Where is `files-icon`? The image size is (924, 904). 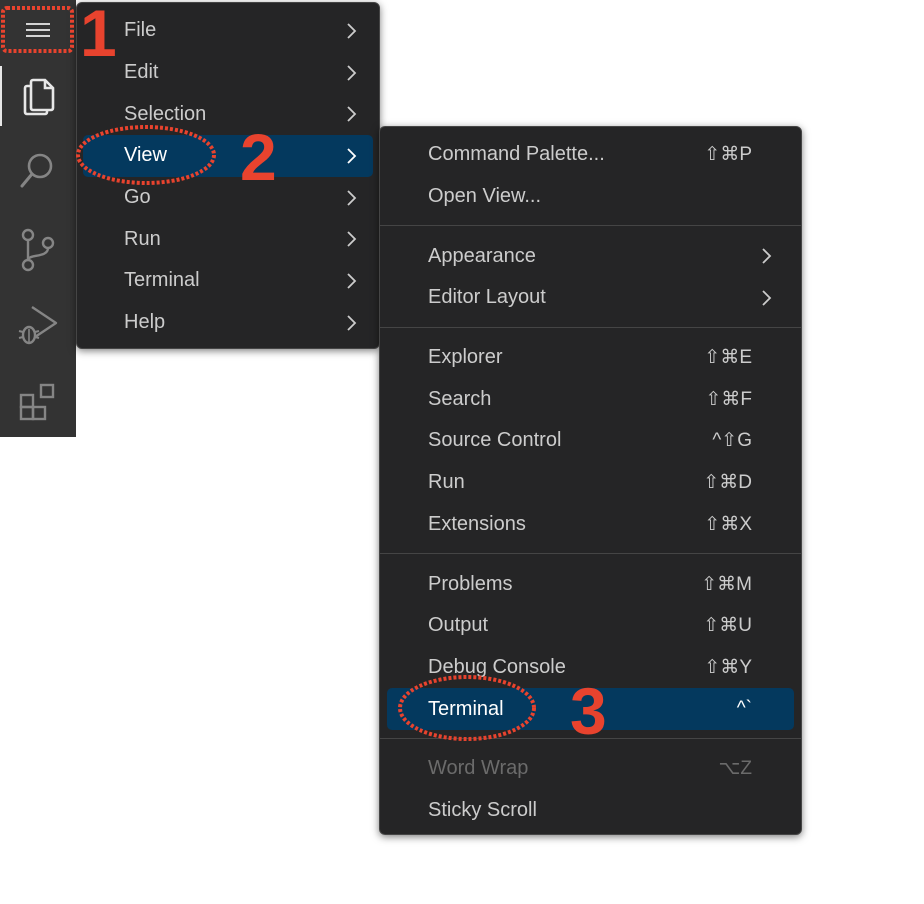
files-icon is located at coordinates (39, 97).